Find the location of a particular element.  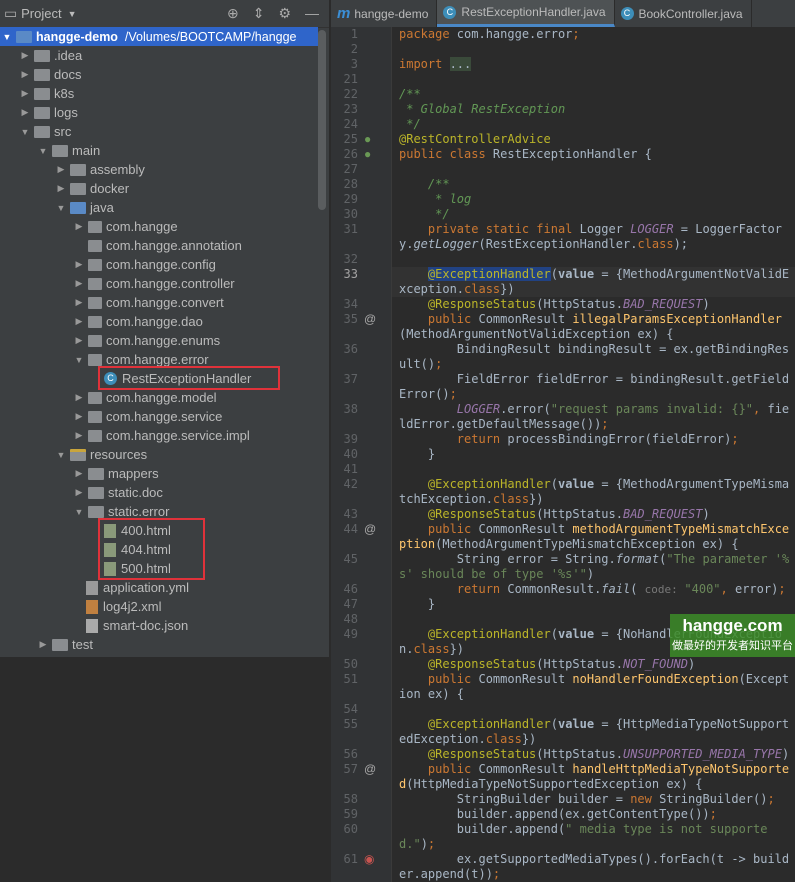

code-token: code: is located at coordinates (664, 589).